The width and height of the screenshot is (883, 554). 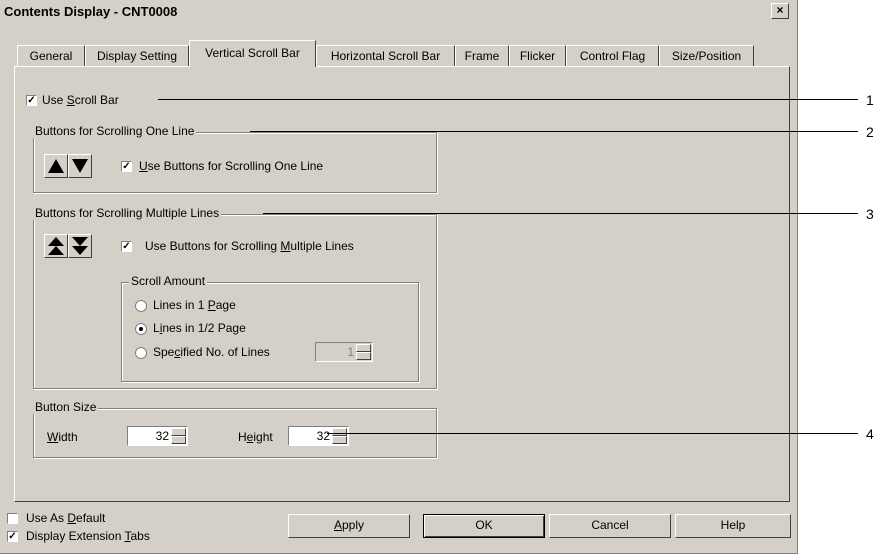 I want to click on scroll-up-page-button, so click(x=56, y=246).